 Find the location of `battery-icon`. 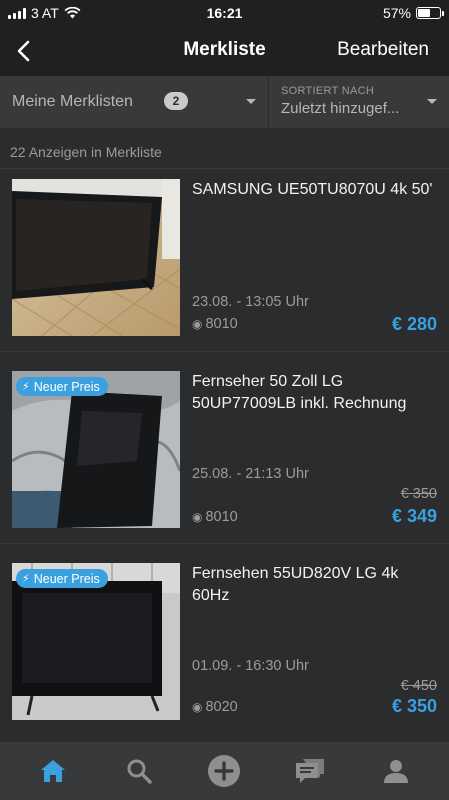

battery-icon is located at coordinates (430, 13).